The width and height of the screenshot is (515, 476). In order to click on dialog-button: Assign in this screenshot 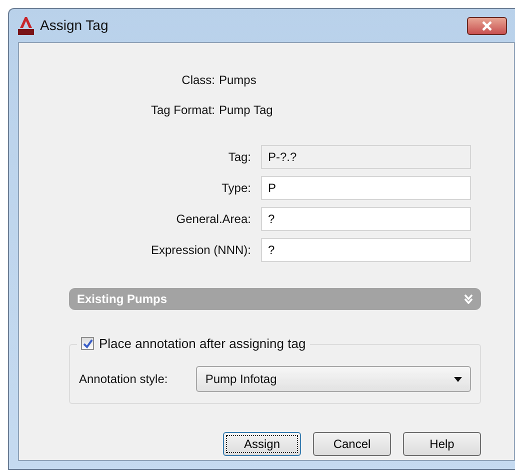, I will do `click(262, 444)`.